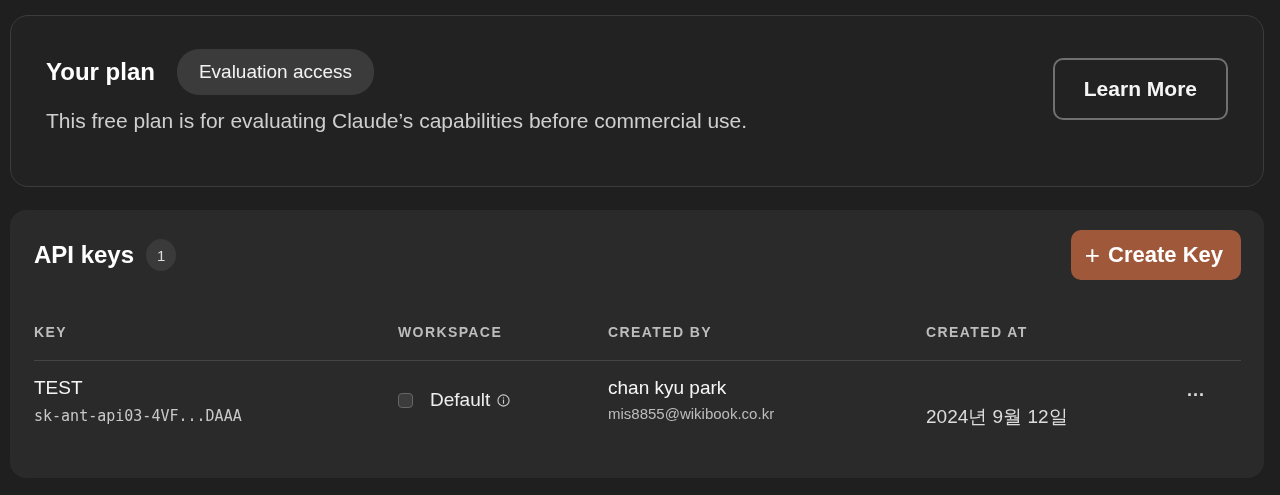  I want to click on key-name: TEST, so click(59, 388).